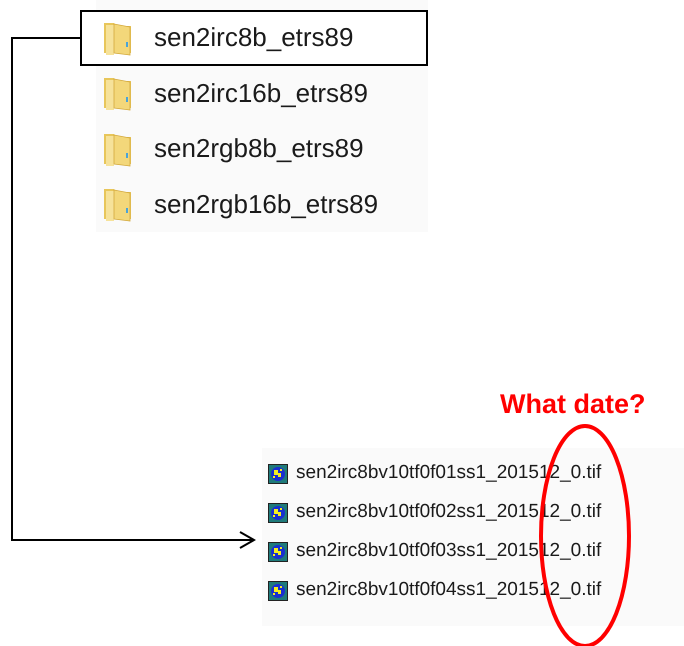  I want to click on folder-item: sen2irc8b_etrs89, so click(254, 38).